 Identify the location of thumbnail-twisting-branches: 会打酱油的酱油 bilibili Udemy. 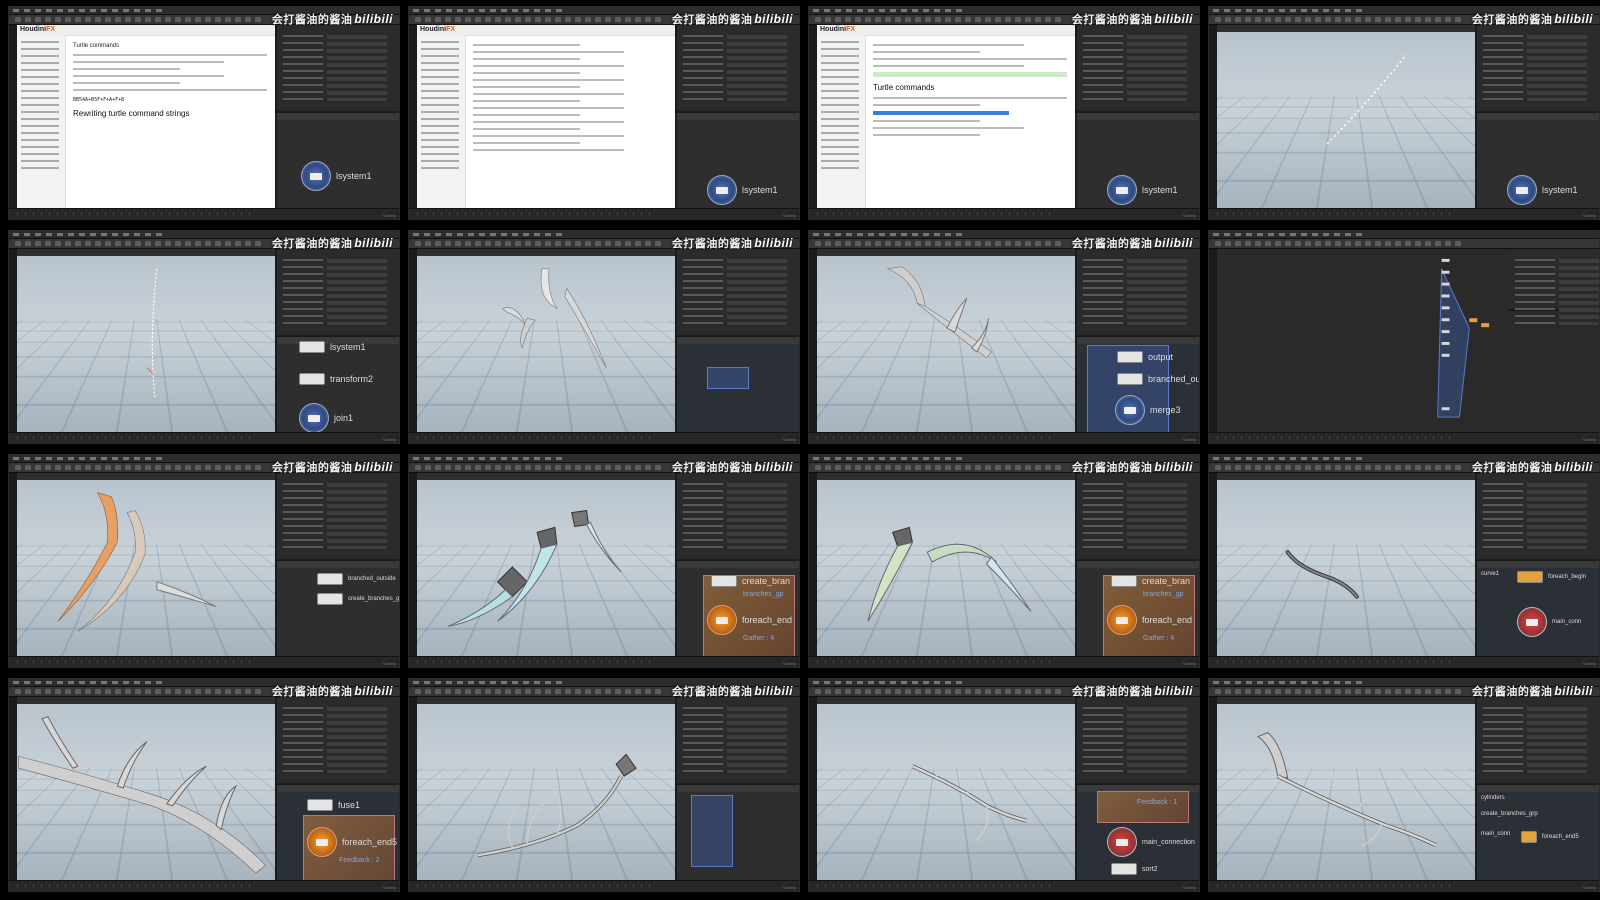
(604, 785).